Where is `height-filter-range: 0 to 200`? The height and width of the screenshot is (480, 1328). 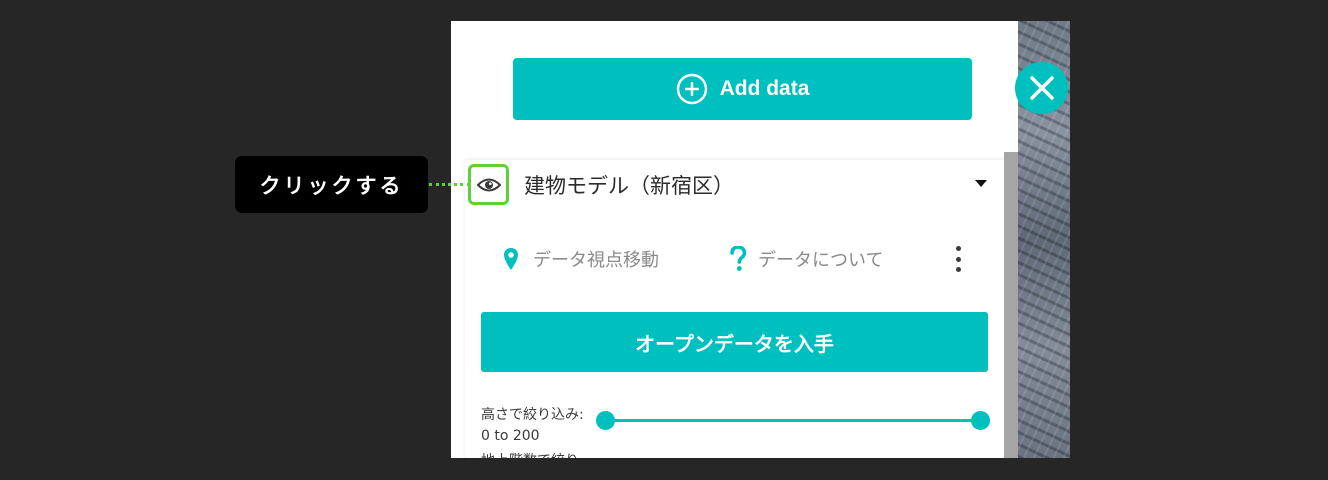
height-filter-range: 0 to 200 is located at coordinates (510, 436).